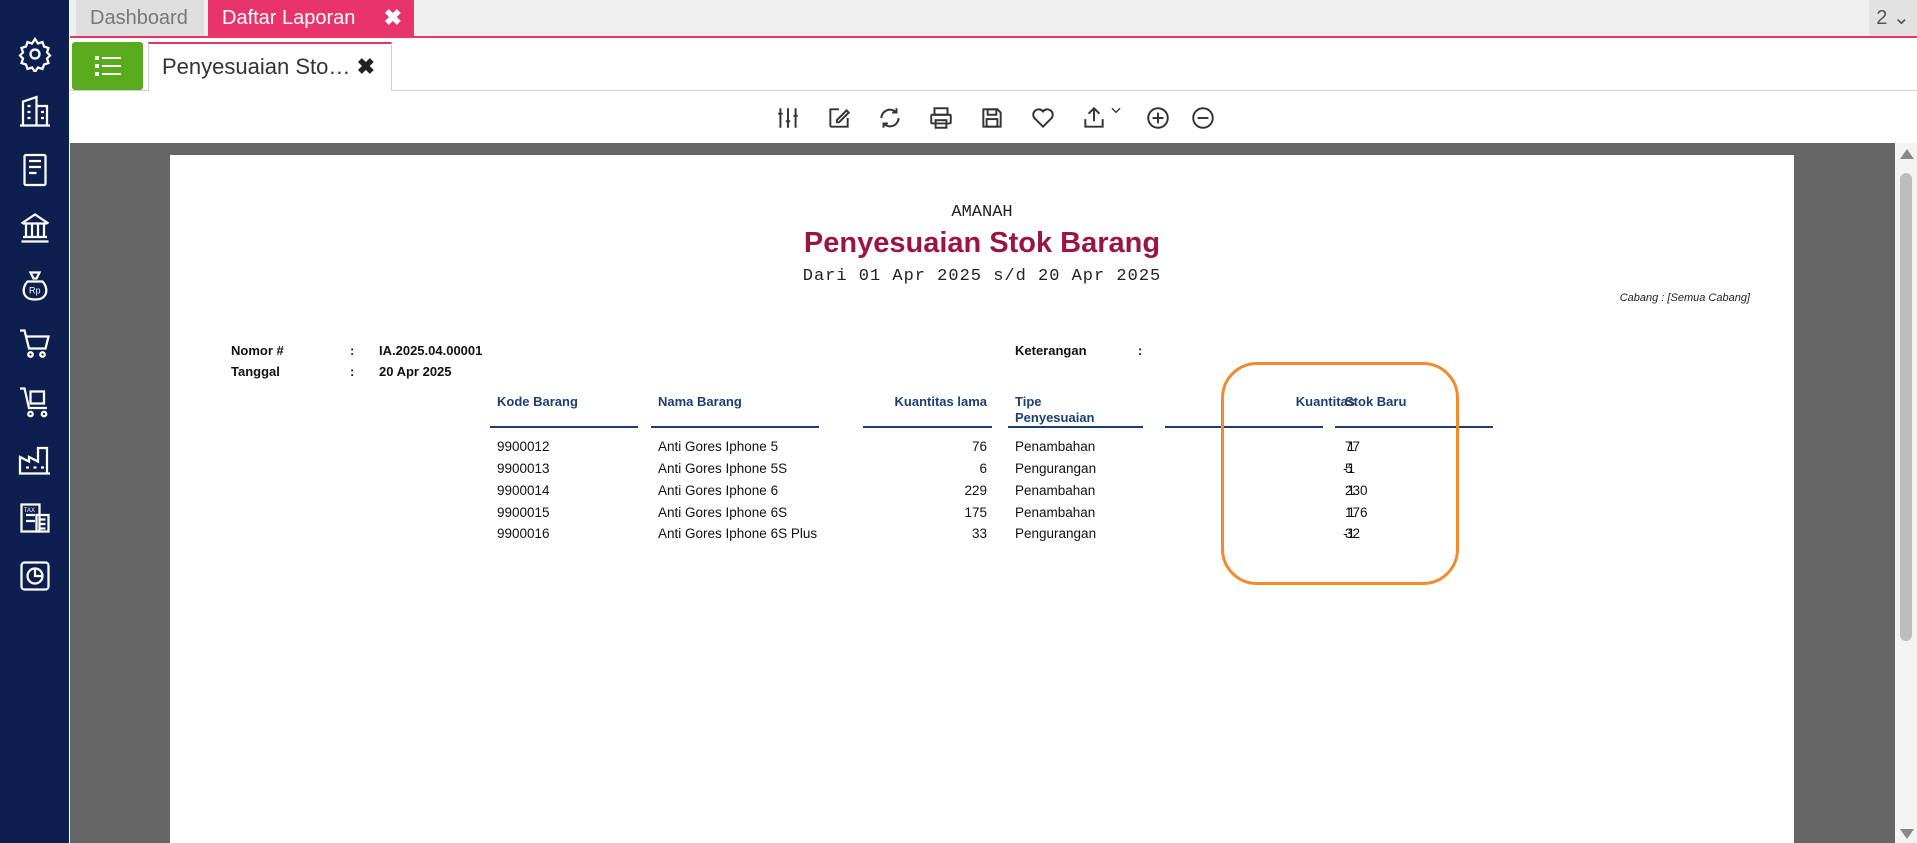 This screenshot has width=1917, height=843. What do you see at coordinates (1158, 118) in the screenshot?
I see `zoom-in-icon` at bounding box center [1158, 118].